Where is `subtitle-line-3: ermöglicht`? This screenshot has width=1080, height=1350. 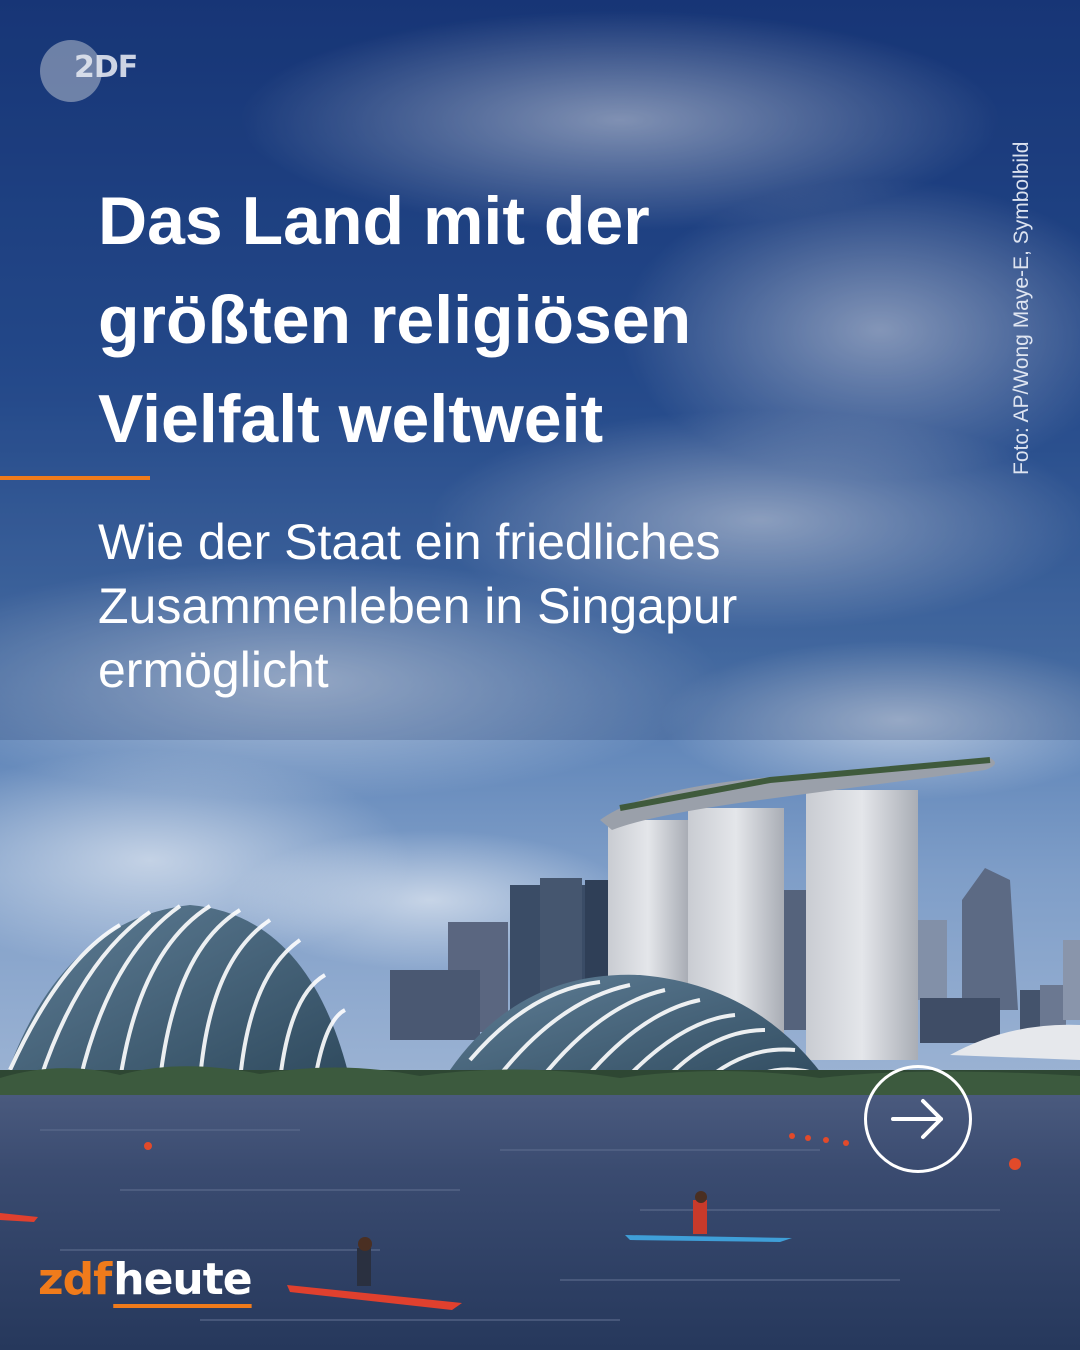 subtitle-line-3: ermöglicht is located at coordinates (213, 670).